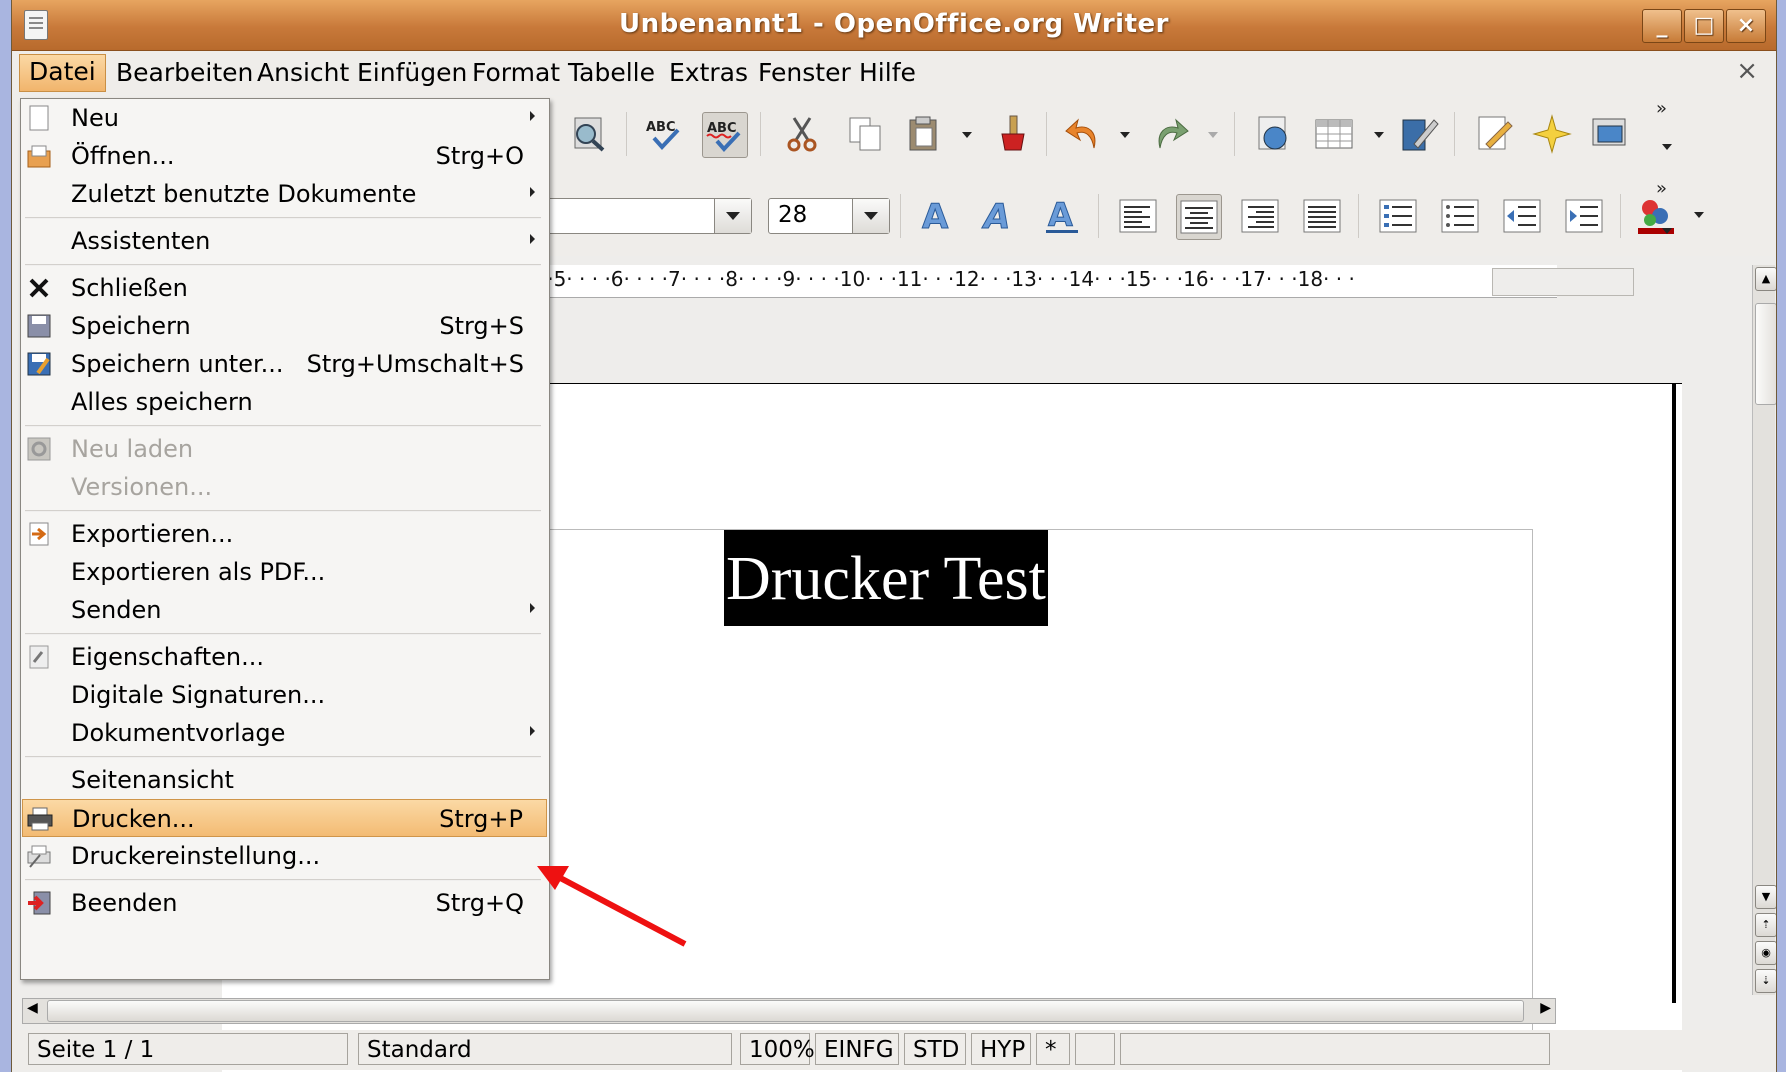 The image size is (1786, 1072). Describe the element at coordinates (1420, 134) in the screenshot. I see `show-draw-functions-icon` at that location.